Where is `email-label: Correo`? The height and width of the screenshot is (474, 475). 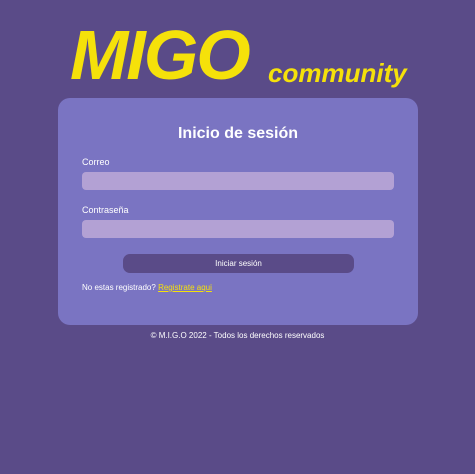 email-label: Correo is located at coordinates (96, 162).